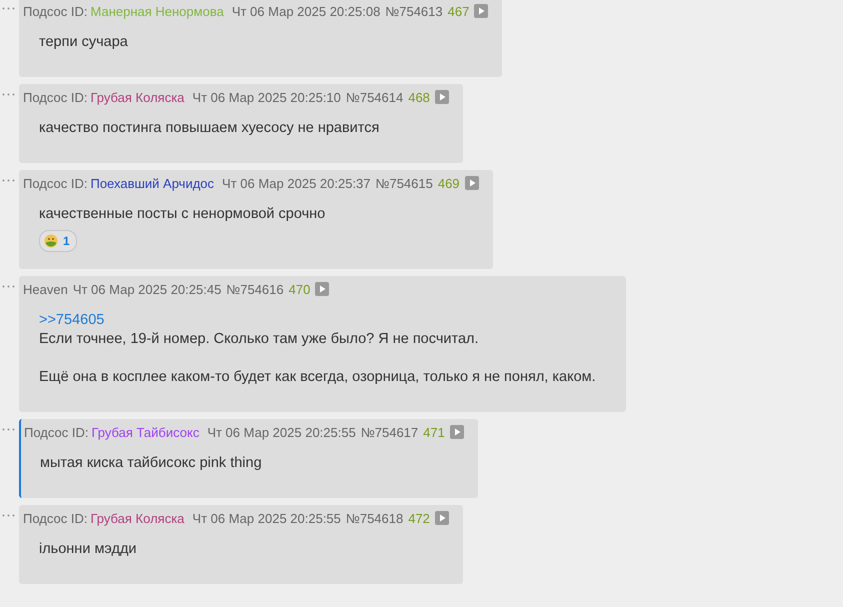 Image resolution: width=843 pixels, height=607 pixels. I want to click on post-text: Если точнее, 19-й номер. Сколько там уже было? Я не посчитал., so click(259, 339).